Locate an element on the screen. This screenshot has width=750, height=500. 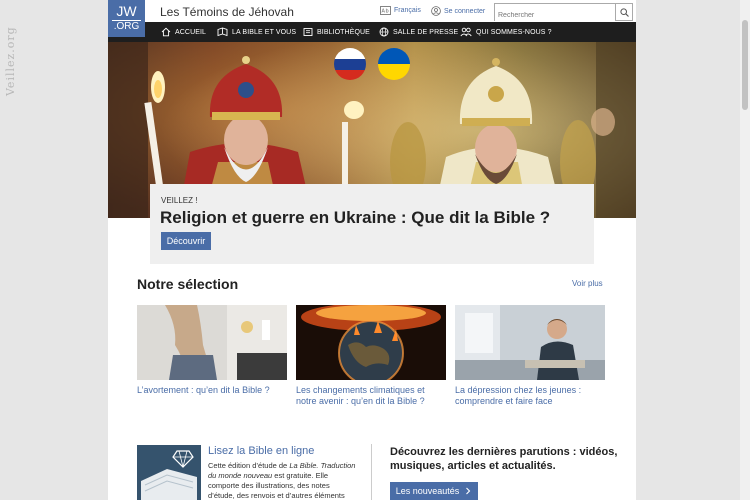
jw-logo: JW .ORG is located at coordinates (126, 18).